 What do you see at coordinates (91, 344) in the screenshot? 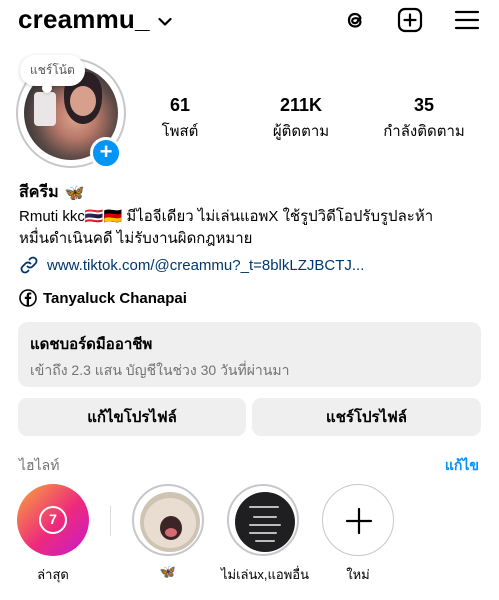
I see `dashboard-title: แดชบอร์ดมืออาชีพ` at bounding box center [91, 344].